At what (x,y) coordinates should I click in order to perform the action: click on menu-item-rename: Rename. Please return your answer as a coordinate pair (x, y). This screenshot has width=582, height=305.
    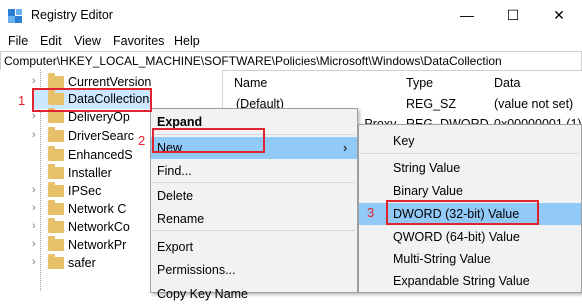
    Looking at the image, I should click on (254, 219).